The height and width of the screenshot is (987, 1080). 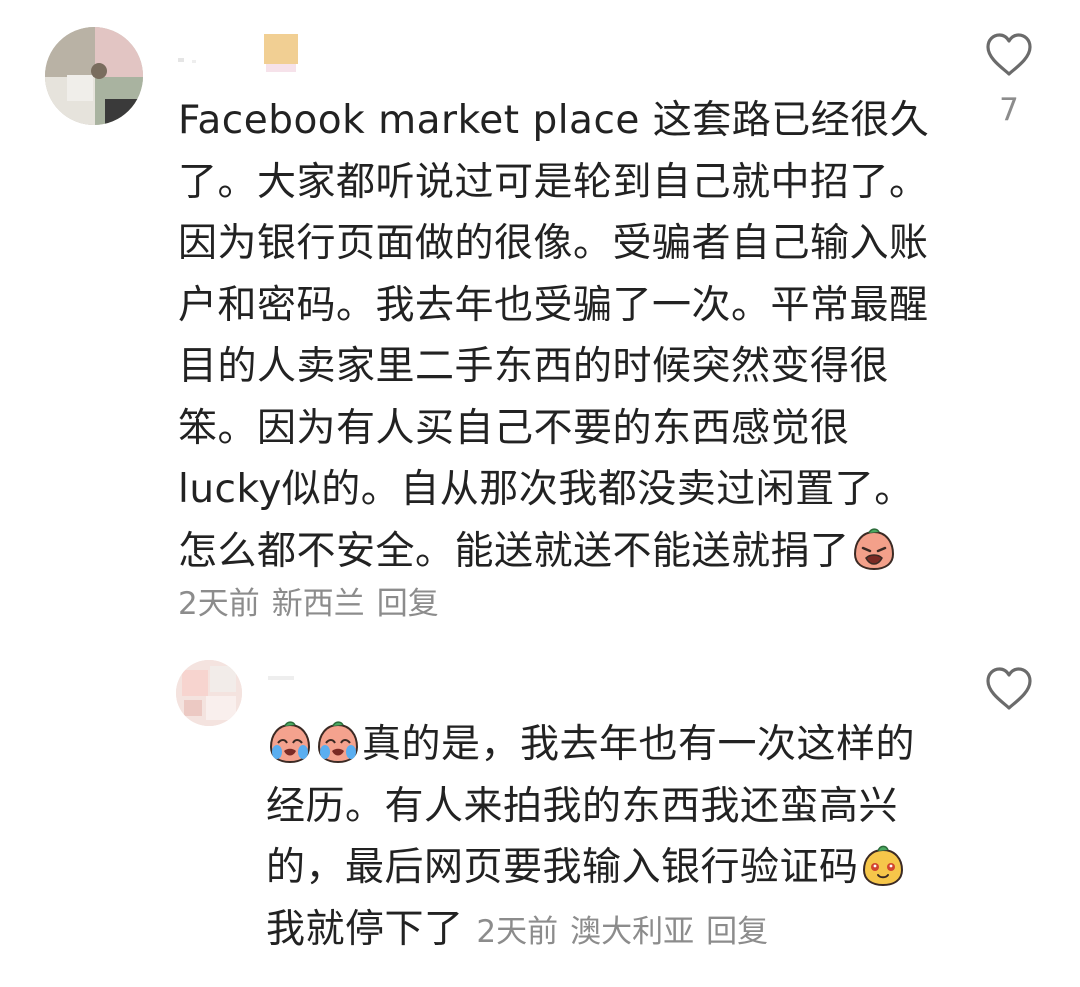 I want to click on comment-line: Facebook market place 这套路已经很久, so click(x=554, y=120).